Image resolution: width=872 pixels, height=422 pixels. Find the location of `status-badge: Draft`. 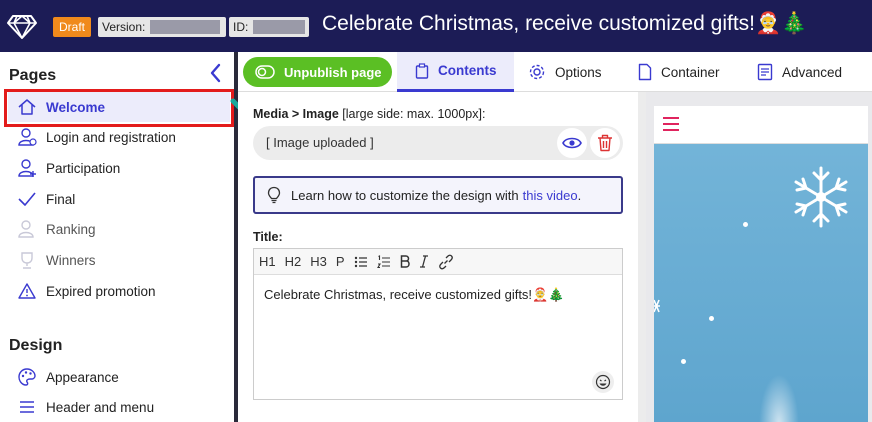

status-badge: Draft is located at coordinates (72, 27).